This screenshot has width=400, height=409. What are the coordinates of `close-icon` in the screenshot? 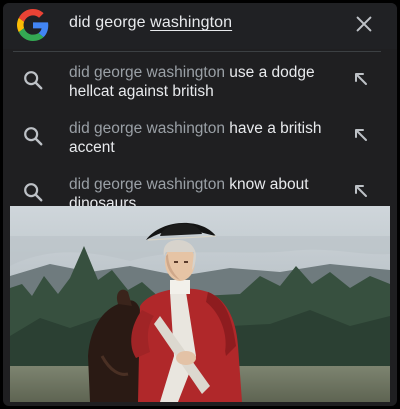 It's located at (364, 24).